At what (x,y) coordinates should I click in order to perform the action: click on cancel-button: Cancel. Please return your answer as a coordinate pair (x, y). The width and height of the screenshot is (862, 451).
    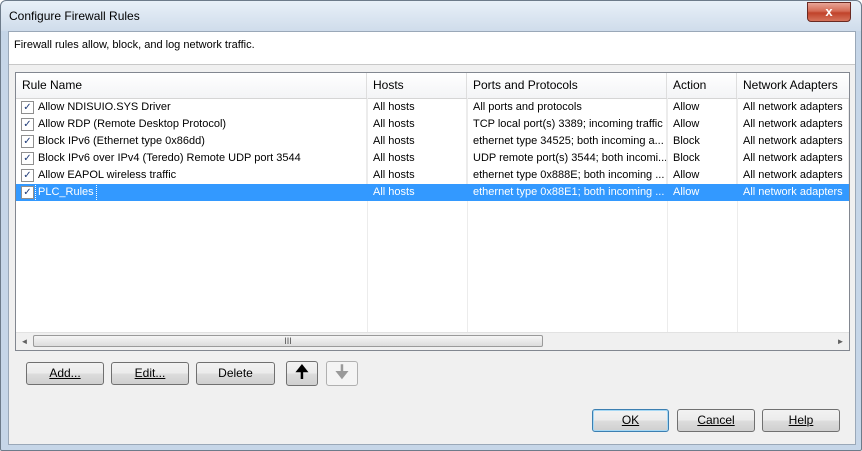
    Looking at the image, I should click on (716, 420).